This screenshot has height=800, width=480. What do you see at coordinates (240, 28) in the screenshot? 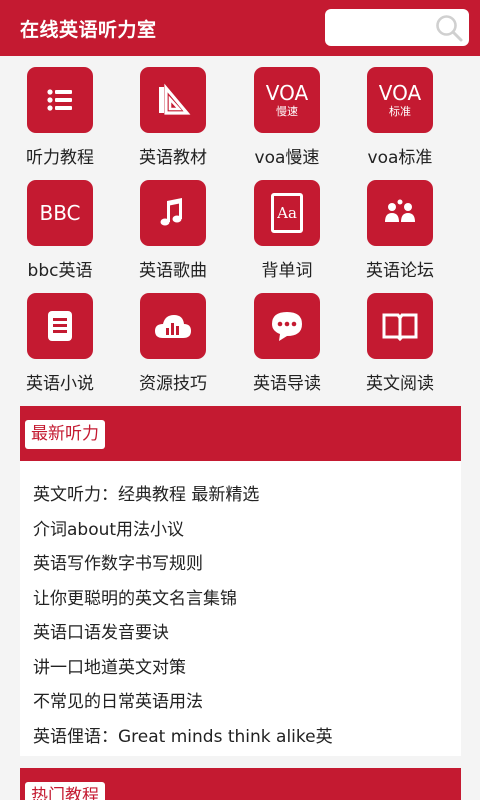
I see `app-header: 在线英语听力室` at bounding box center [240, 28].